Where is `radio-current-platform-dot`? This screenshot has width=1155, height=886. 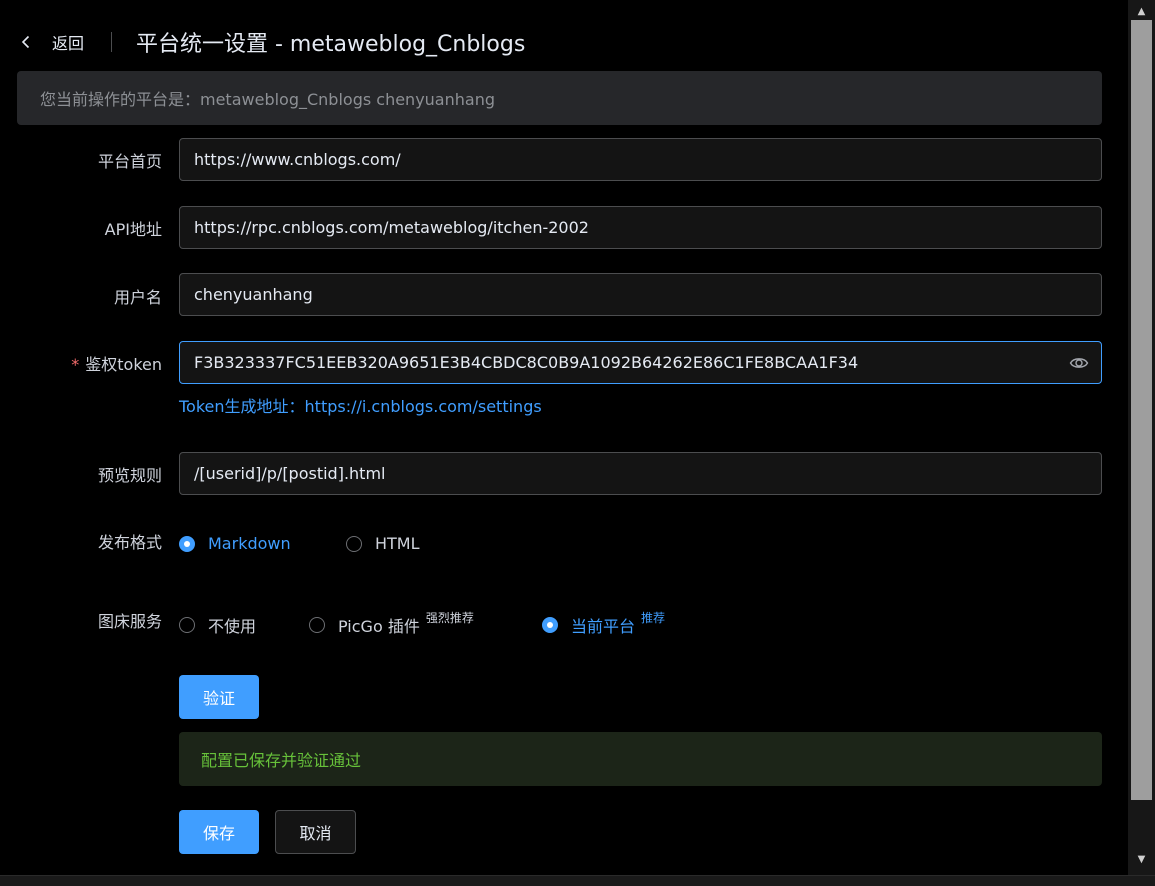 radio-current-platform-dot is located at coordinates (550, 625).